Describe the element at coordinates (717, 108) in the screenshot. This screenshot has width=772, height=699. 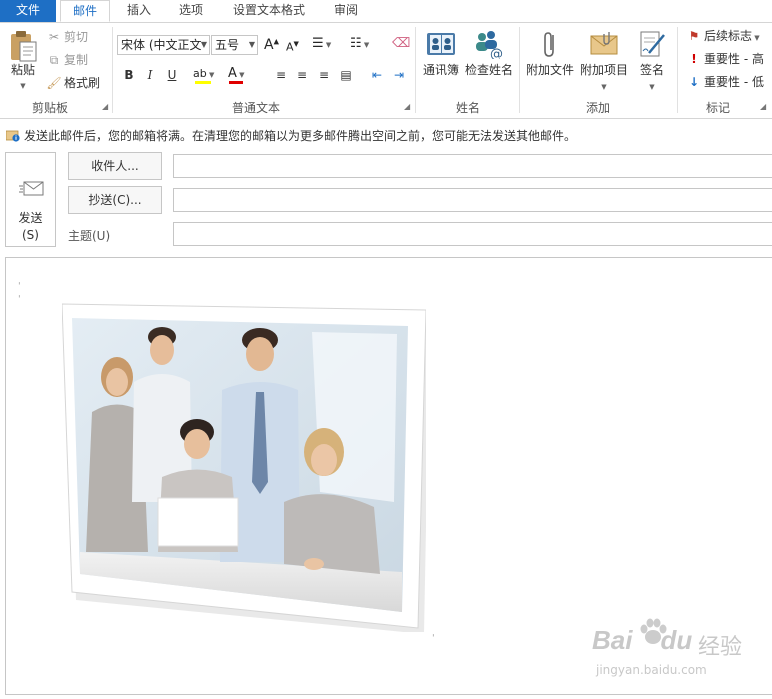
I see `tags-group-label: 标记` at that location.